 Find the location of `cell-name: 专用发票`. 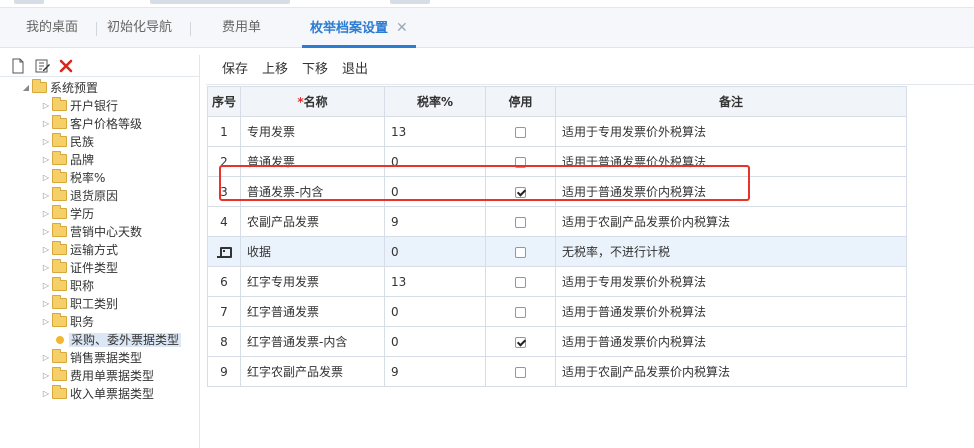

cell-name: 专用发票 is located at coordinates (312, 131).